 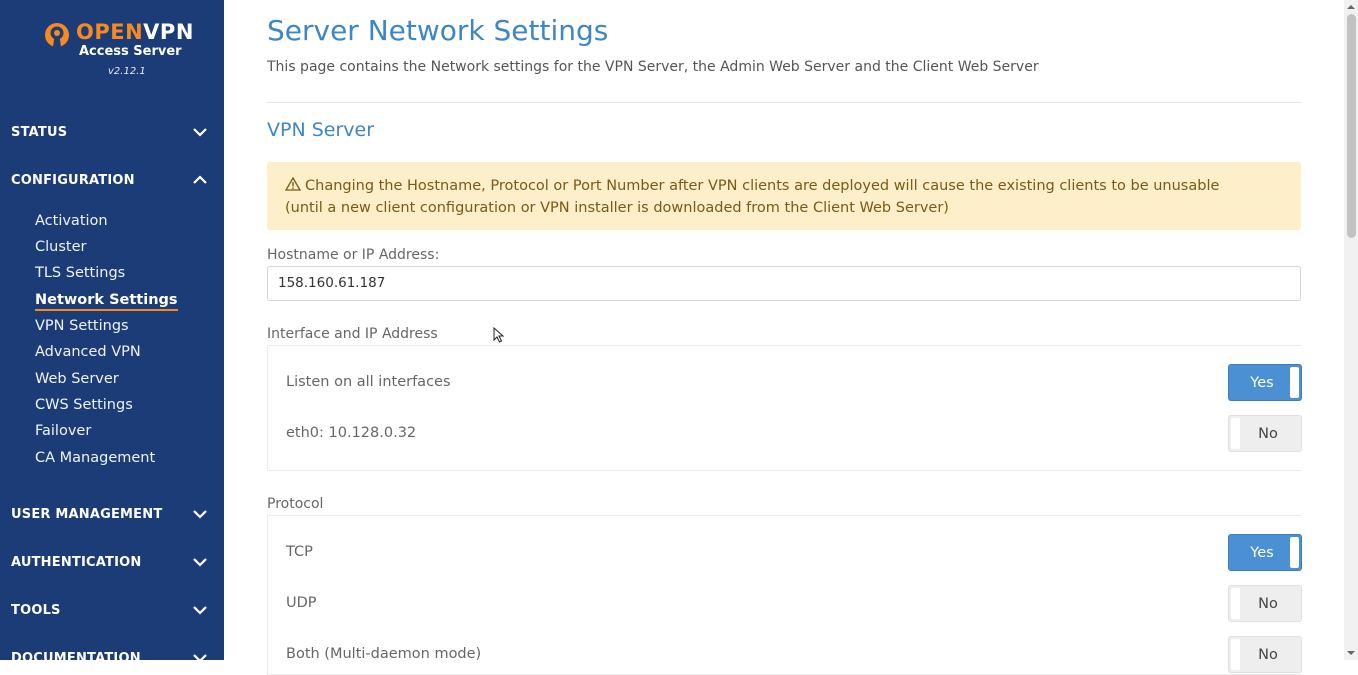 What do you see at coordinates (353, 255) in the screenshot?
I see `hostname-label: Hostname or IP Address:` at bounding box center [353, 255].